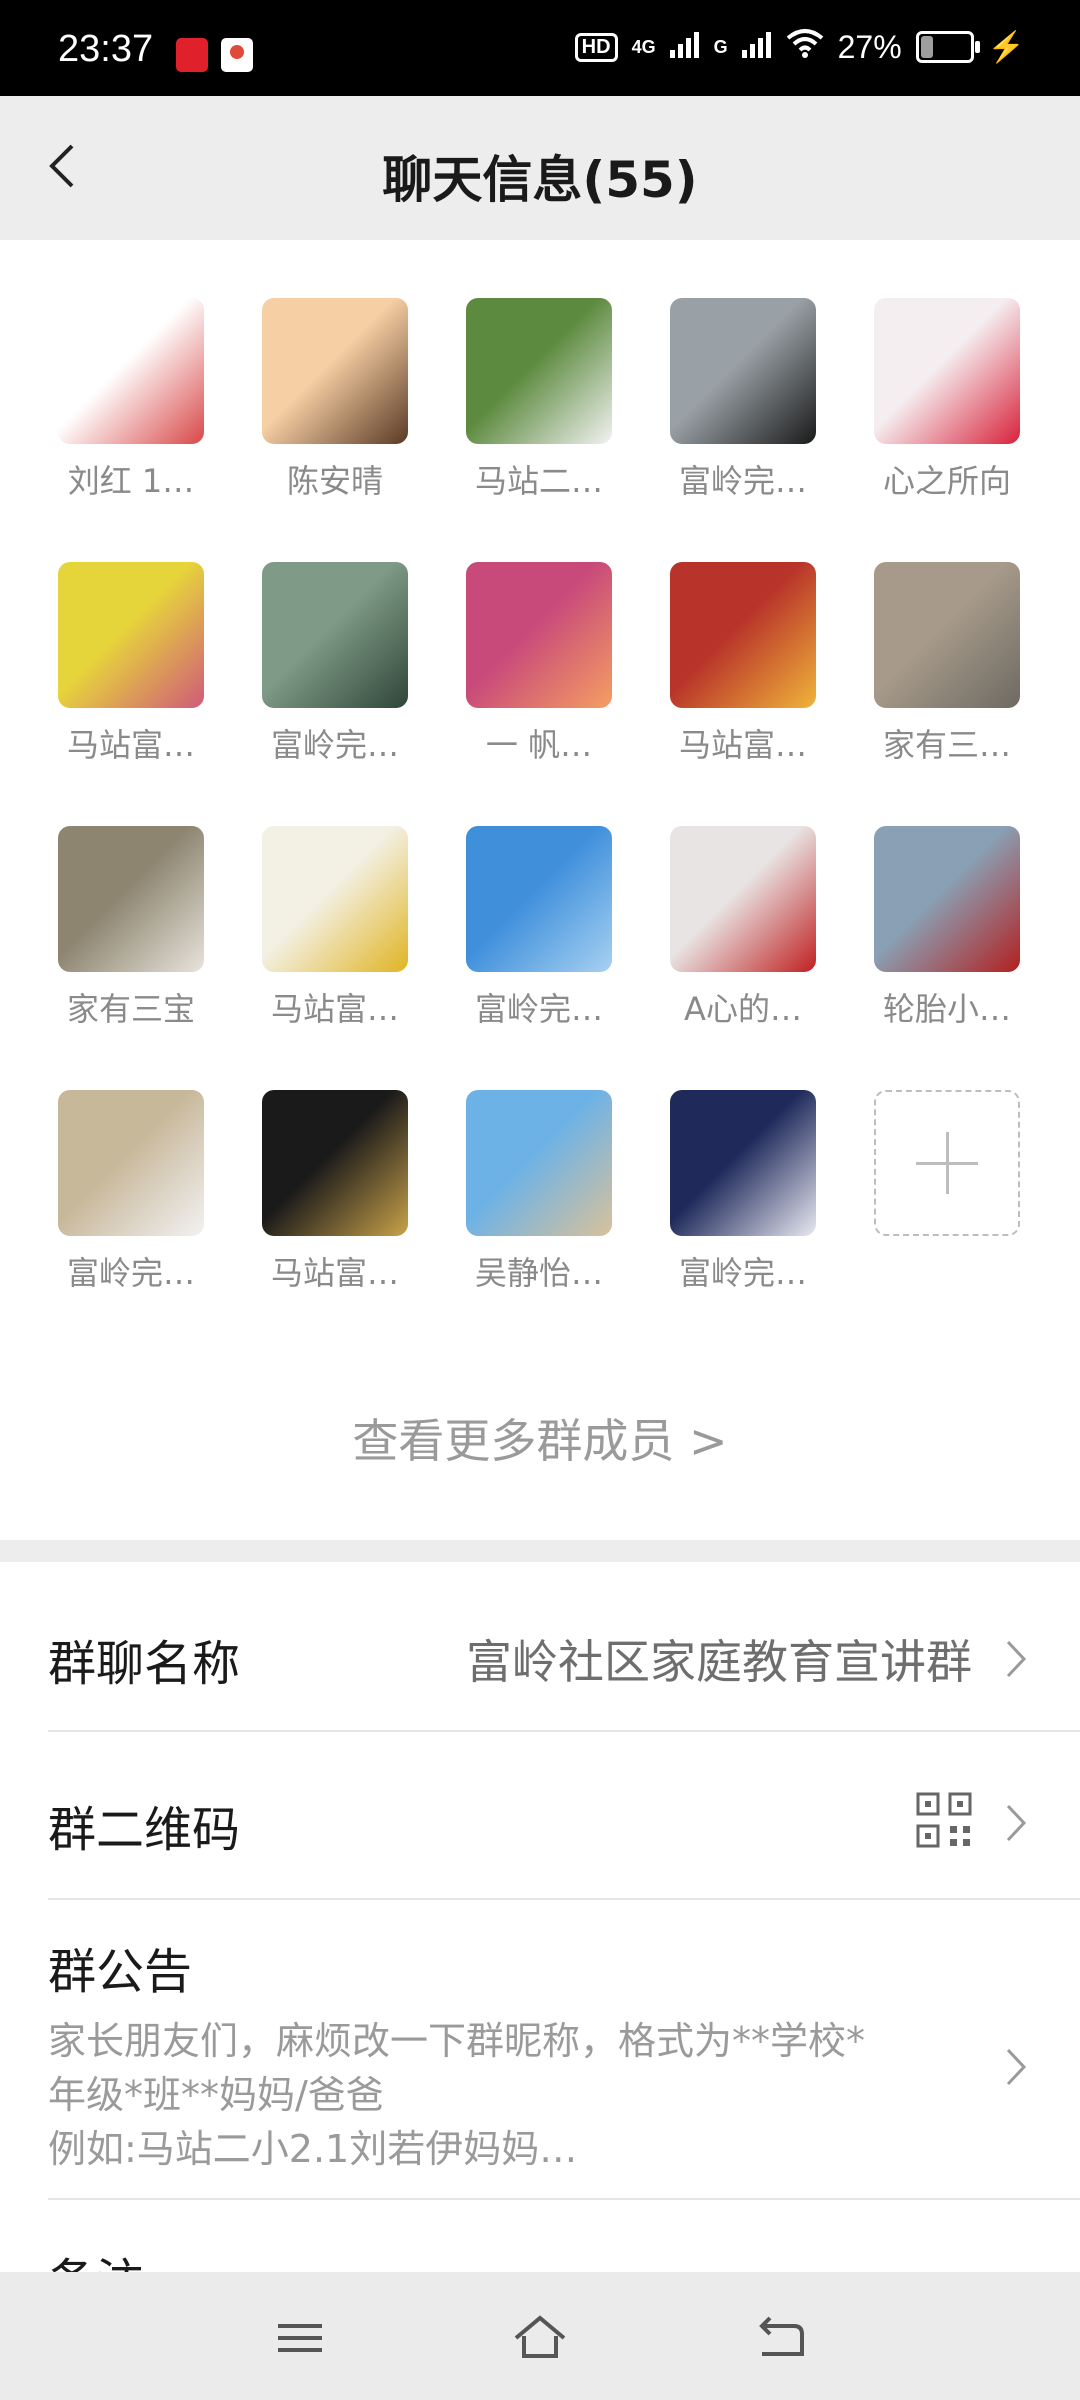 The width and height of the screenshot is (1080, 2400). I want to click on hd-icon: HD, so click(596, 47).